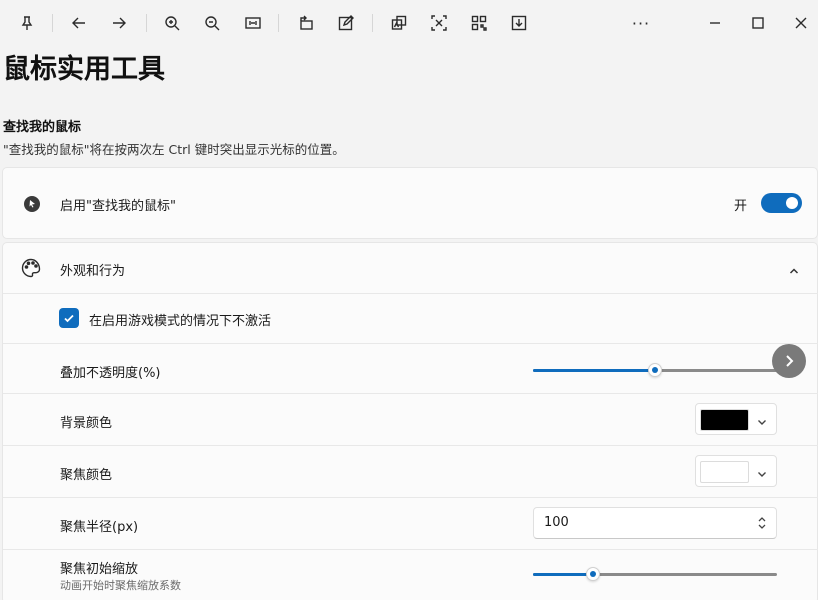  Describe the element at coordinates (399, 23) in the screenshot. I see `translate-icon` at that location.